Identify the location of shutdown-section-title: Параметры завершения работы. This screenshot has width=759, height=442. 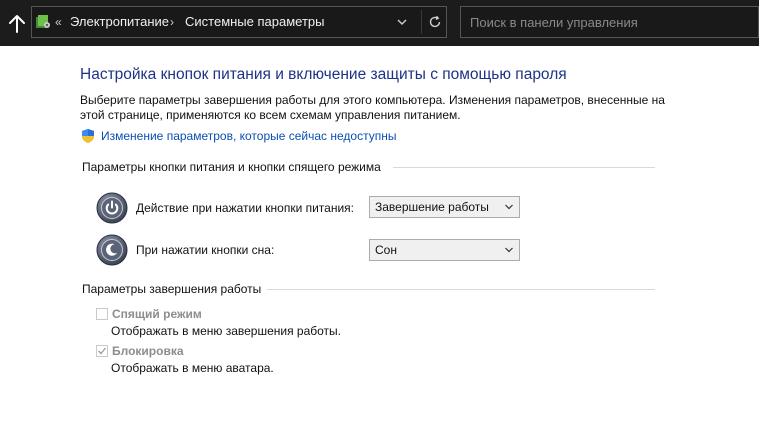
(172, 289).